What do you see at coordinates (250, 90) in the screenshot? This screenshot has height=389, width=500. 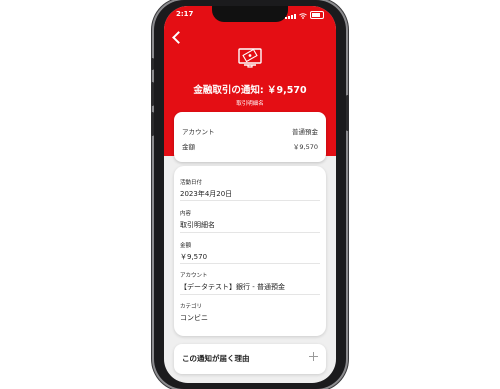 I see `page-title: 金融取引の通知: ￥9,570` at bounding box center [250, 90].